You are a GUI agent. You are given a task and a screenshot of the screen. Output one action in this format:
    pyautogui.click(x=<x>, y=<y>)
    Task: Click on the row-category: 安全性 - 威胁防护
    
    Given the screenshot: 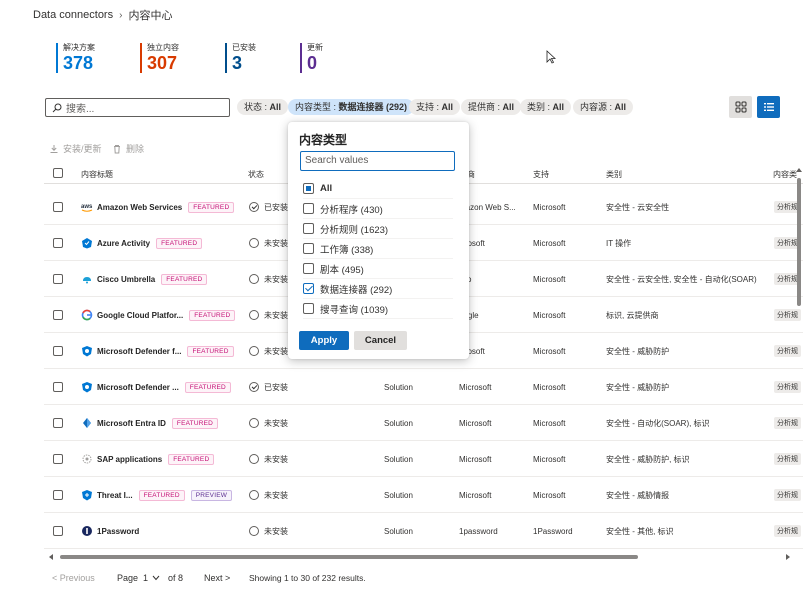 What is the action you would take?
    pyautogui.click(x=638, y=387)
    